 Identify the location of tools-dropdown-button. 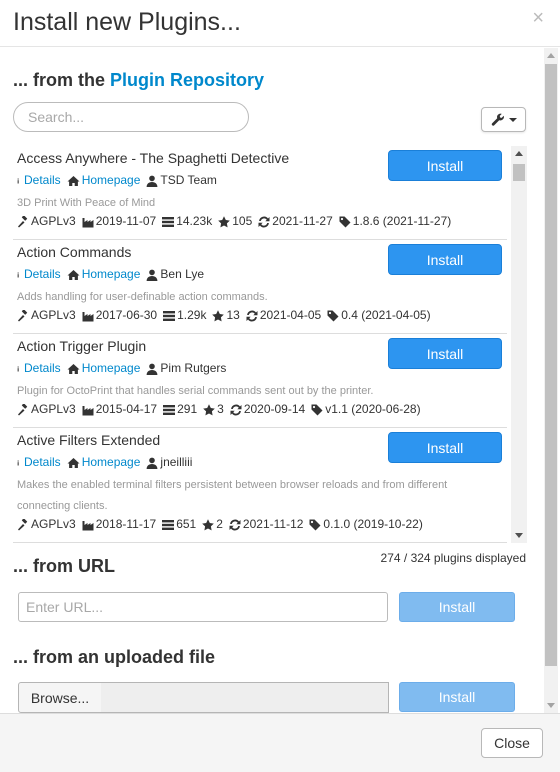
(503, 119).